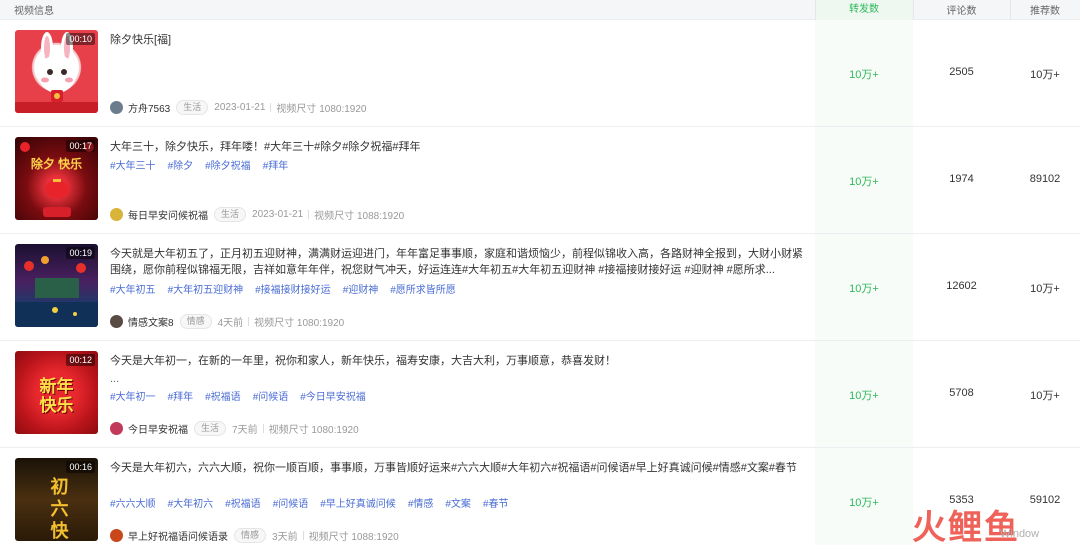 This screenshot has width=1080, height=545. What do you see at coordinates (423, 290) in the screenshot?
I see `tag-link: #愿所求皆所愿` at bounding box center [423, 290].